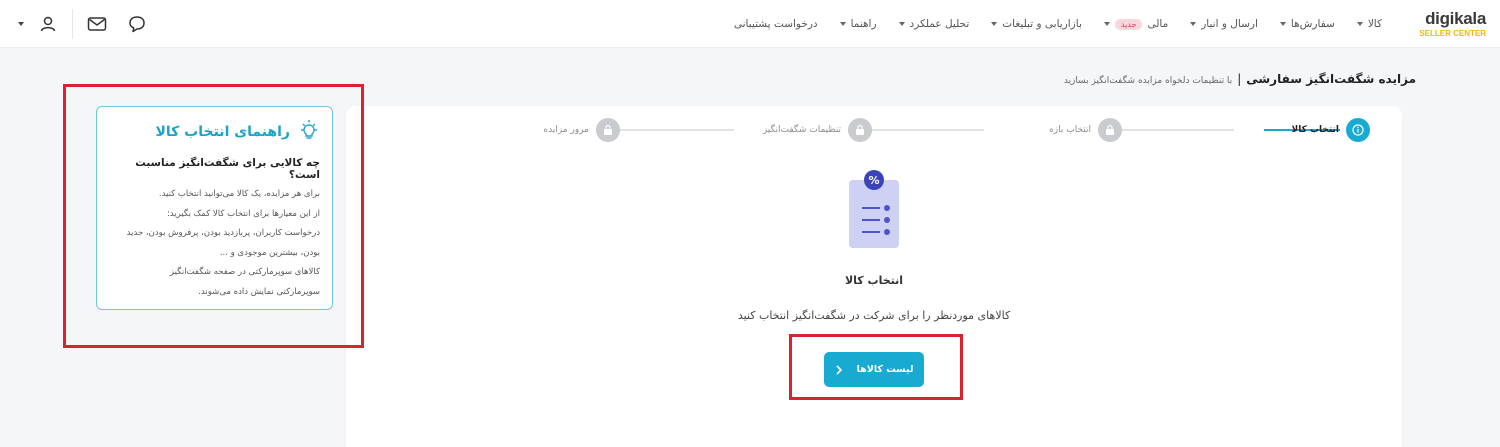 The height and width of the screenshot is (447, 1500). I want to click on user-area, so click(82, 24).